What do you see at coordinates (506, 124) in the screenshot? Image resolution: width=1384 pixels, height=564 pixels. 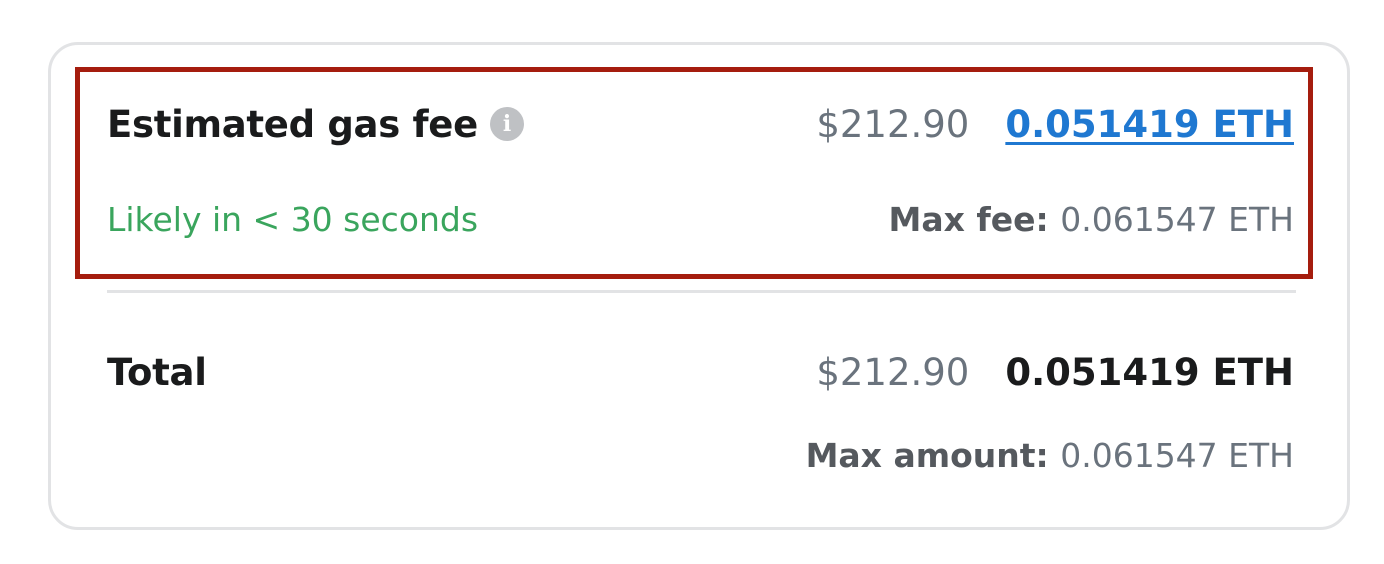 I see `info-icon: i` at bounding box center [506, 124].